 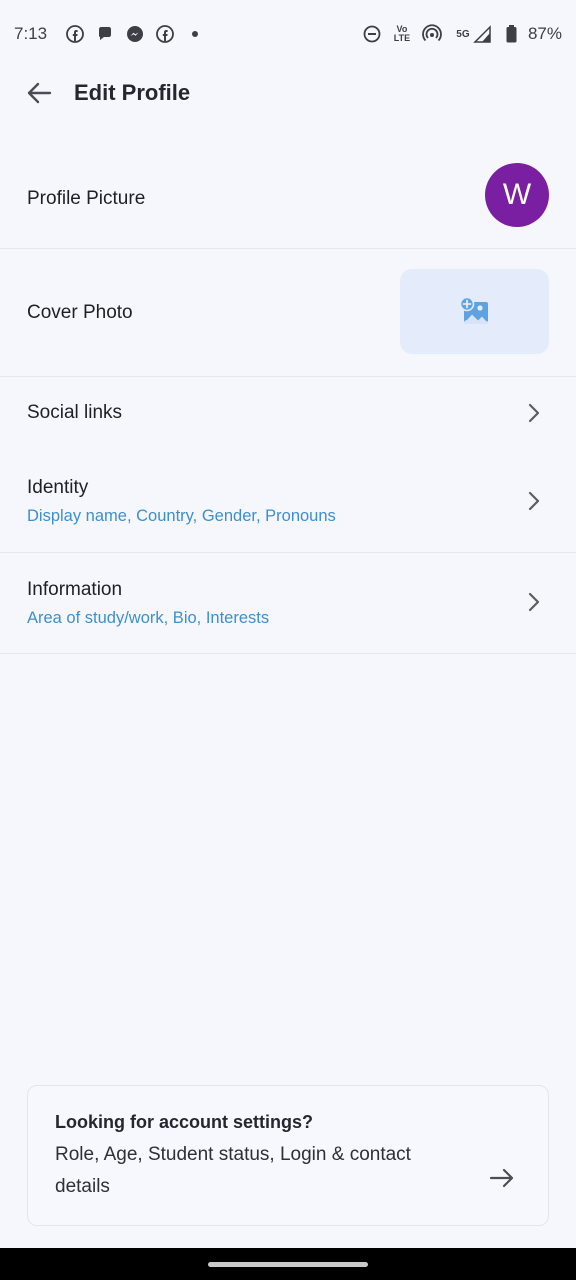 I want to click on account-settings-title: Looking for account settings?, so click(x=184, y=1122).